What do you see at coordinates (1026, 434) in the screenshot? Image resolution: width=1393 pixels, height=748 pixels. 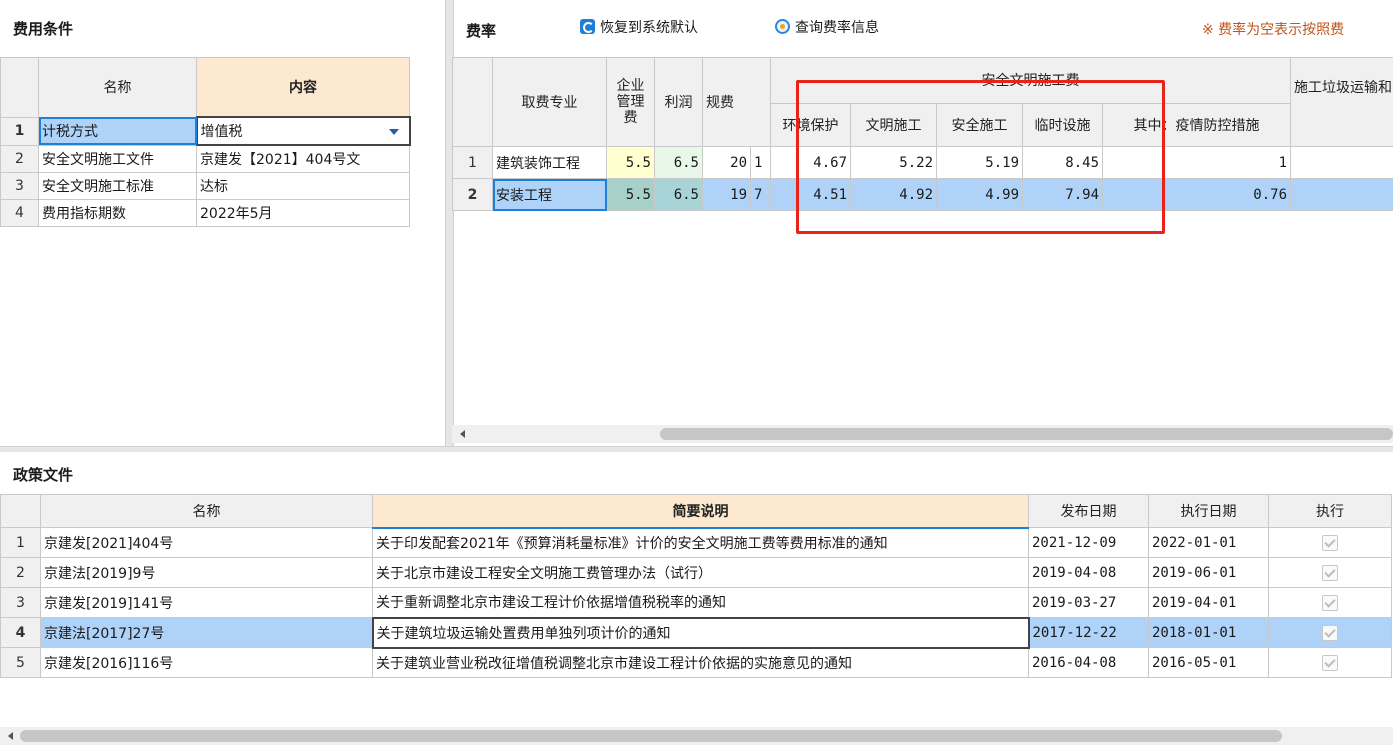 I see `rate-scroll-thumb` at bounding box center [1026, 434].